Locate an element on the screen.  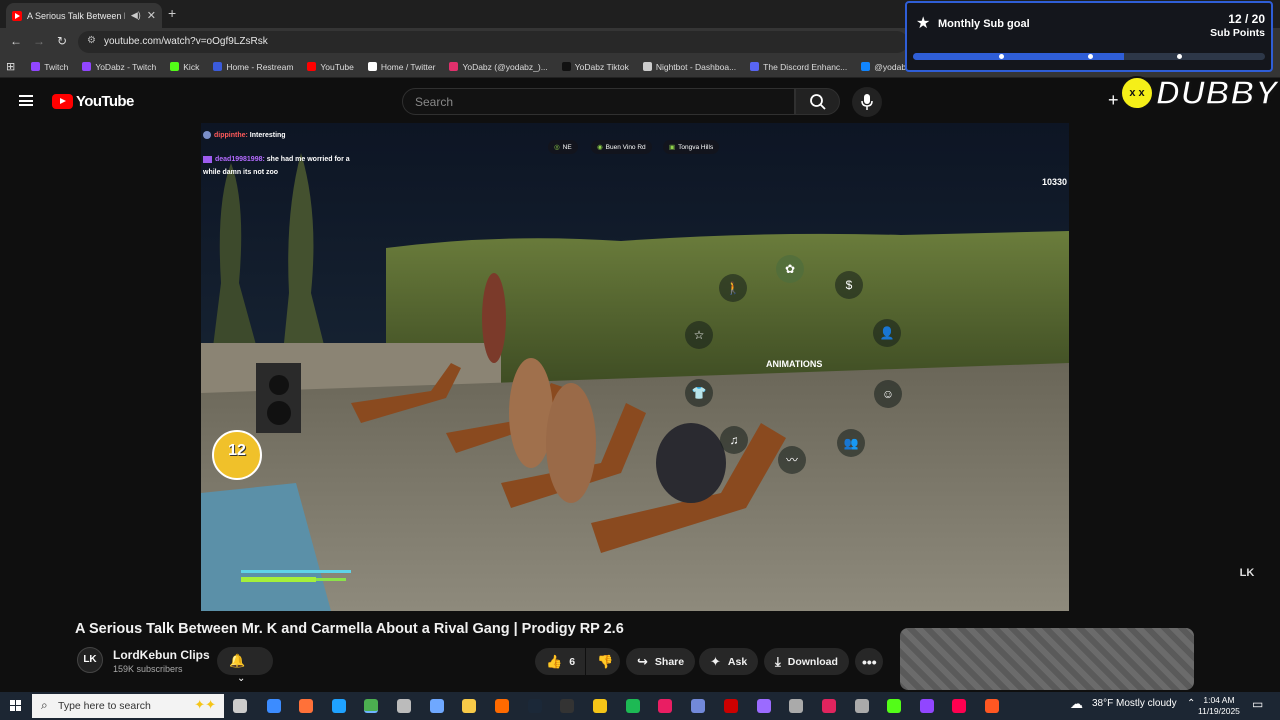
bookmark-label: YoDabz Tiktok is located at coordinates (601, 66).